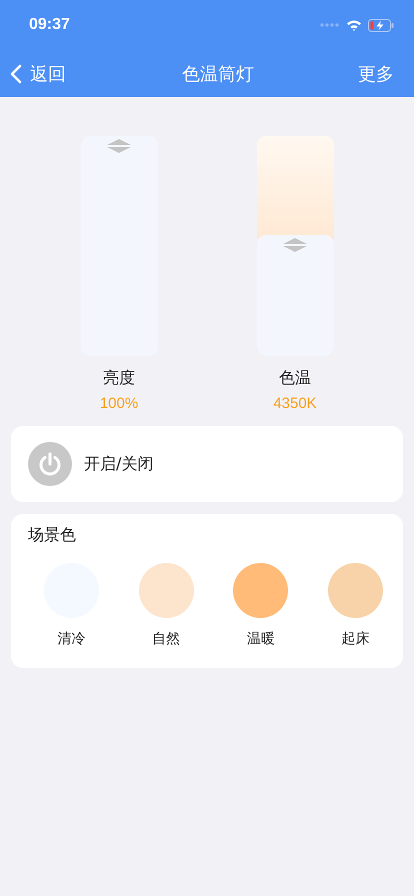  Describe the element at coordinates (260, 639) in the screenshot. I see `scene-label: 温暖` at that location.